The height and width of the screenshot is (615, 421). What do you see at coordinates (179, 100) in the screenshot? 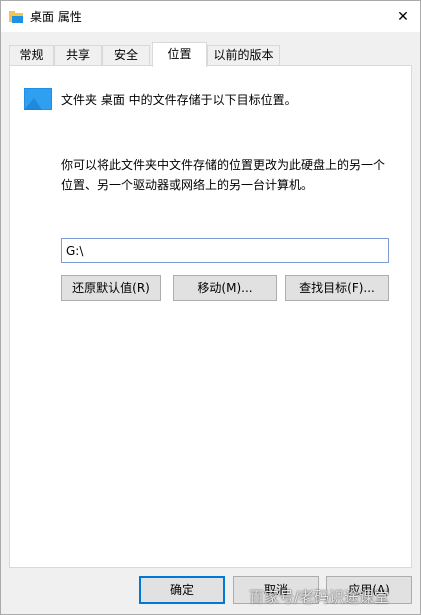
I see `location-info-text: 文件夹 桌面 中的文件存储于以下目标位置。` at bounding box center [179, 100].